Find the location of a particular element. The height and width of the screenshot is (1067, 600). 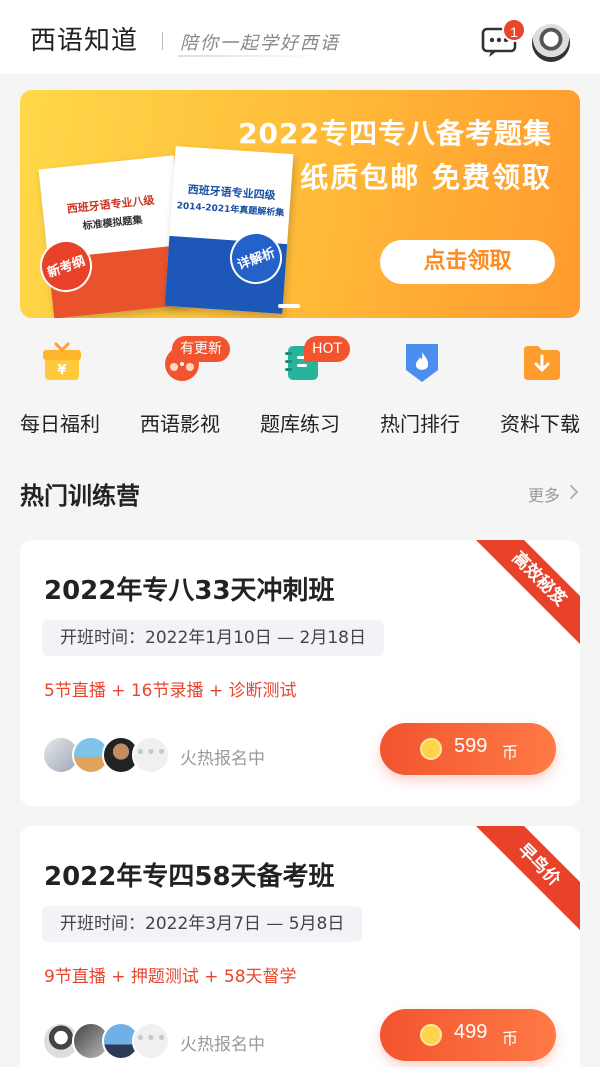

slogan-underline is located at coordinates (253, 56).